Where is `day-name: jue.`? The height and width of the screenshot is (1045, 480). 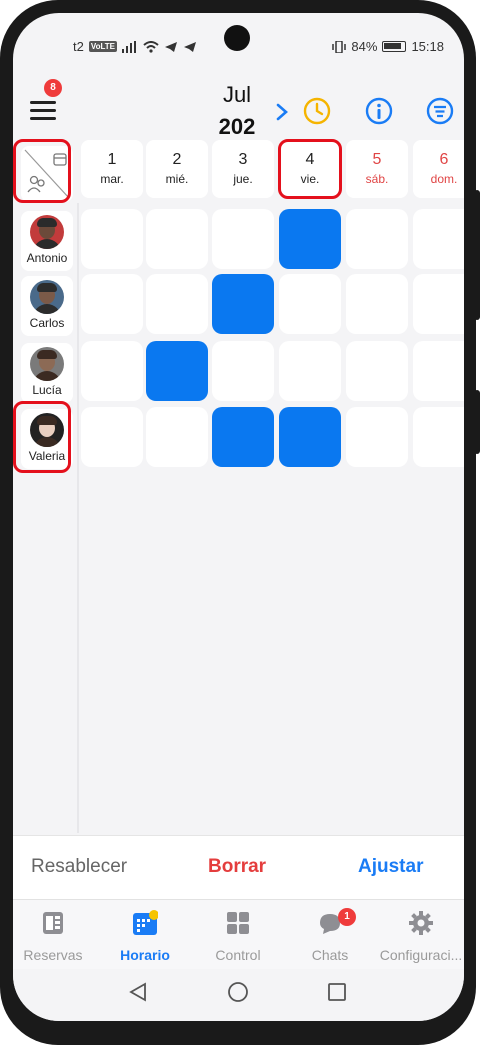 day-name: jue. is located at coordinates (243, 179).